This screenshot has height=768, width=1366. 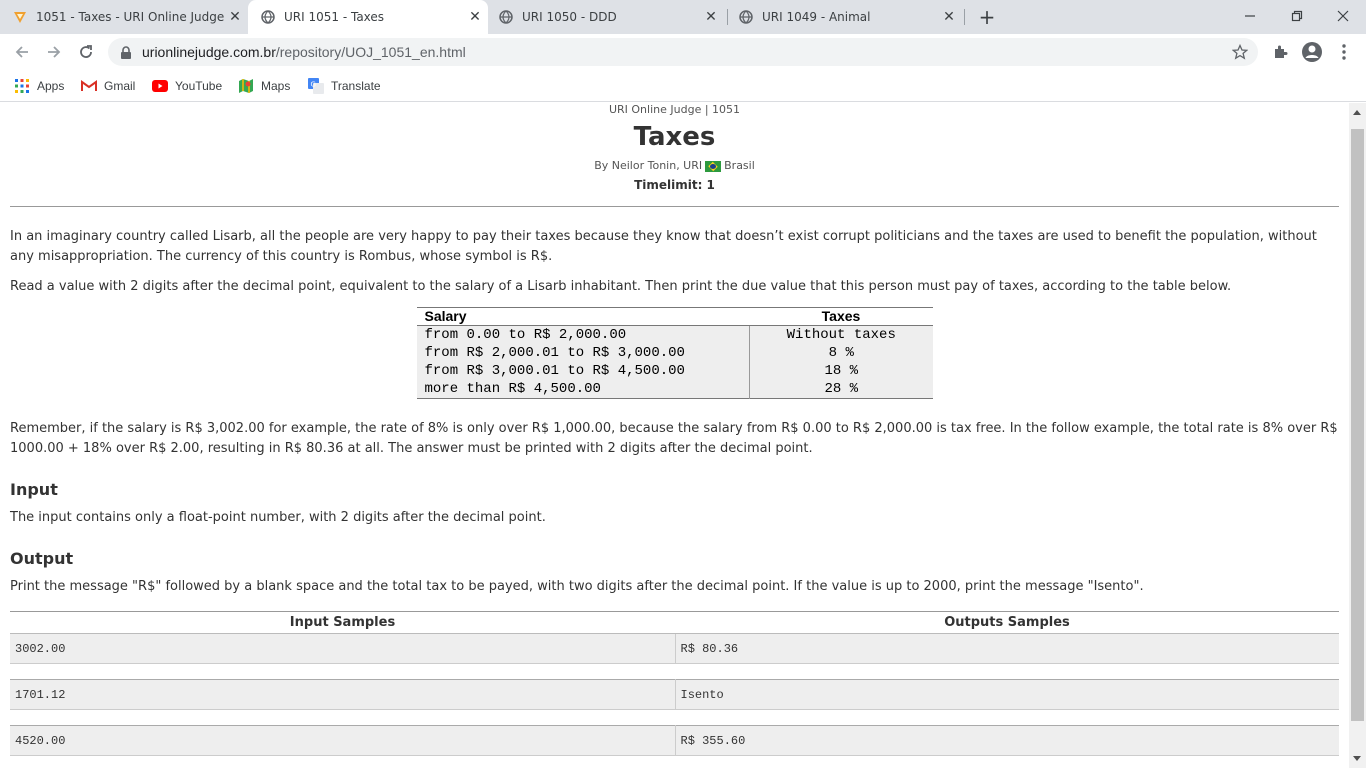 I want to click on tab-title: URI 1051 - Taxes, so click(x=334, y=17).